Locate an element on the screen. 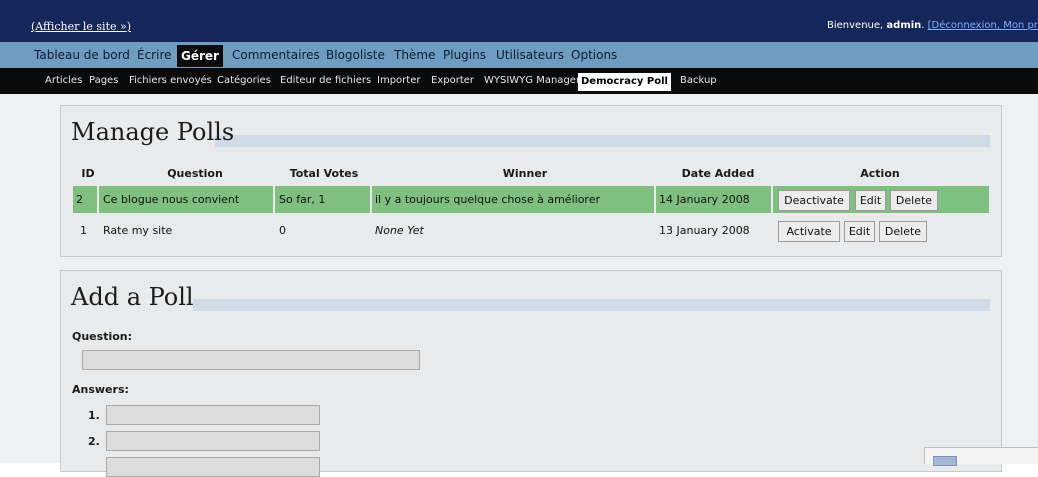 This screenshot has height=477, width=1038. poll-votes: So far, 1 is located at coordinates (302, 199).